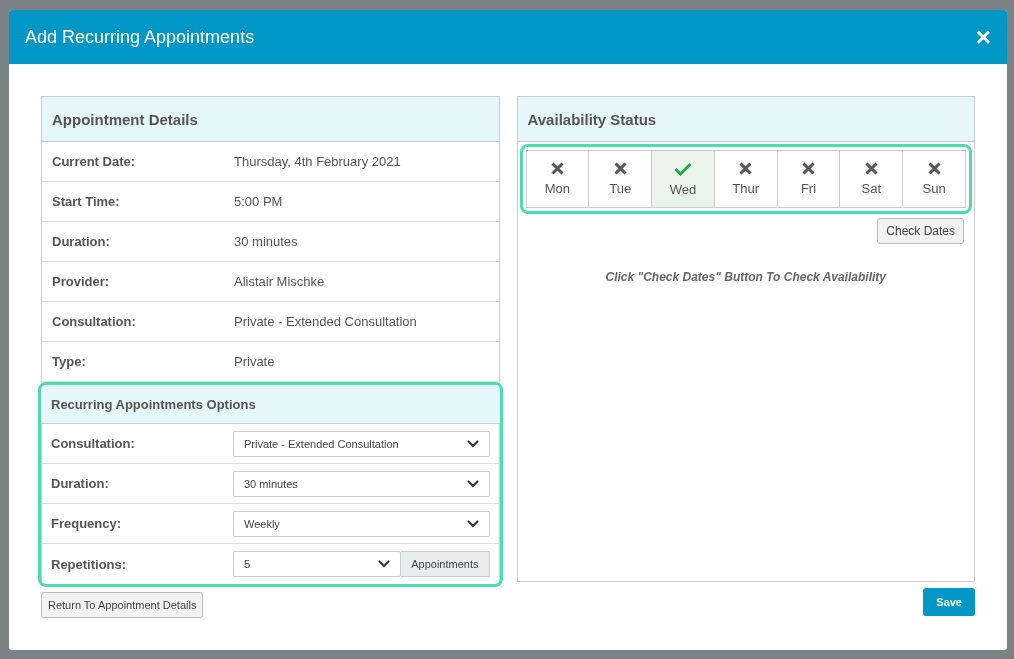 The image size is (1014, 659). Describe the element at coordinates (153, 404) in the screenshot. I see `section-title: Recurring Appointments Options` at that location.